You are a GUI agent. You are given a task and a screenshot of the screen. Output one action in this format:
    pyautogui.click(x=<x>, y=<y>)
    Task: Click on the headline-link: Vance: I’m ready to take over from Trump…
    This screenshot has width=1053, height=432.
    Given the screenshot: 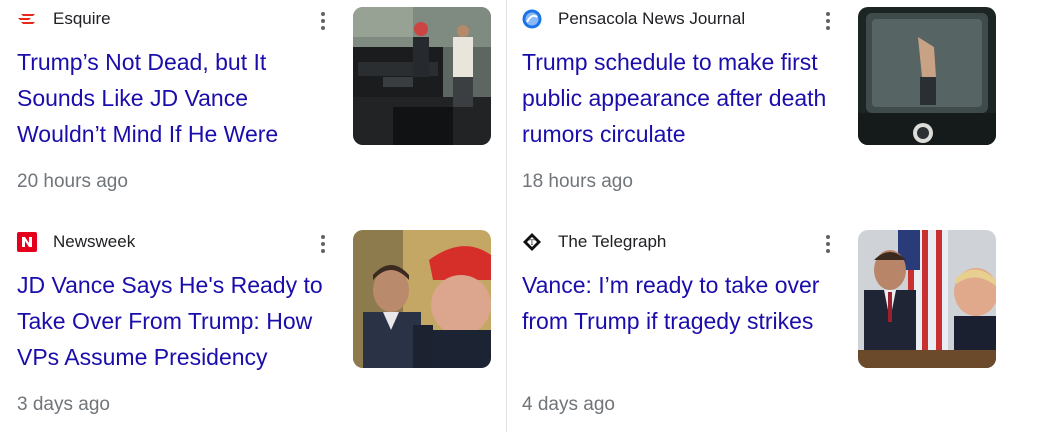 What is the action you would take?
    pyautogui.click(x=684, y=303)
    